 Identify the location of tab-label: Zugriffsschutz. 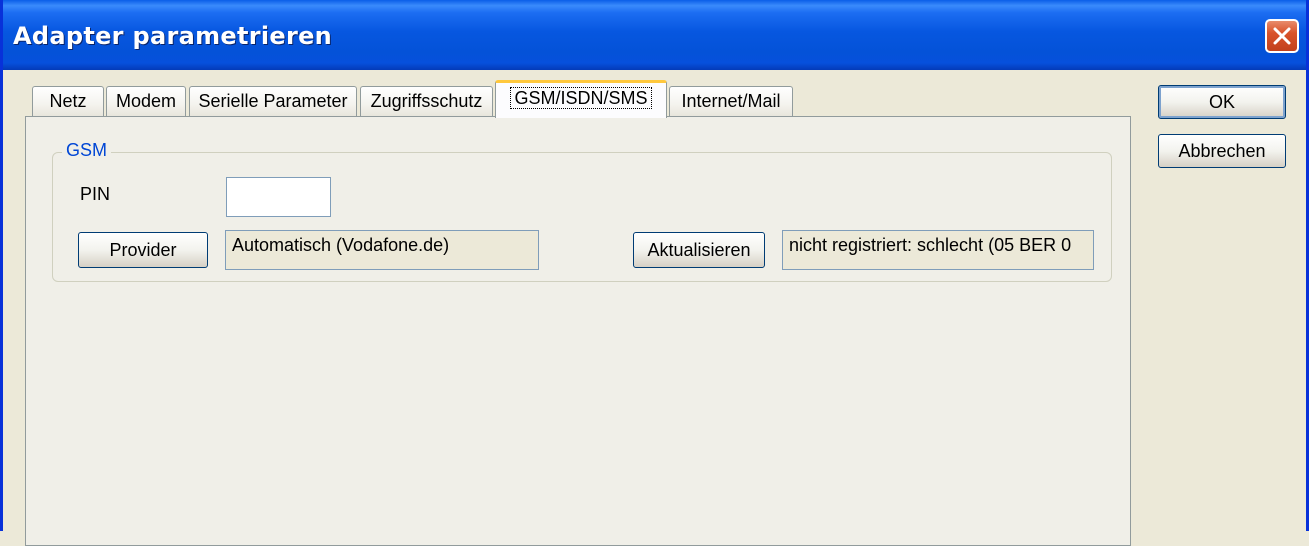
(426, 101).